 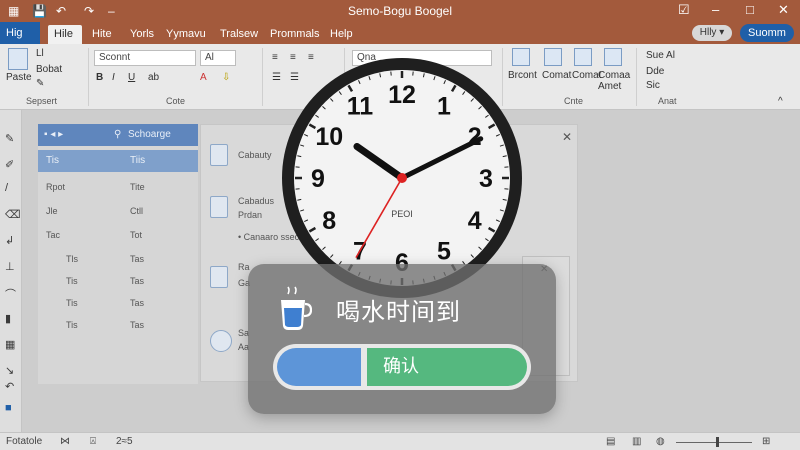 What do you see at coordinates (40, 83) in the screenshot?
I see `format-painter-icon: ✎` at bounding box center [40, 83].